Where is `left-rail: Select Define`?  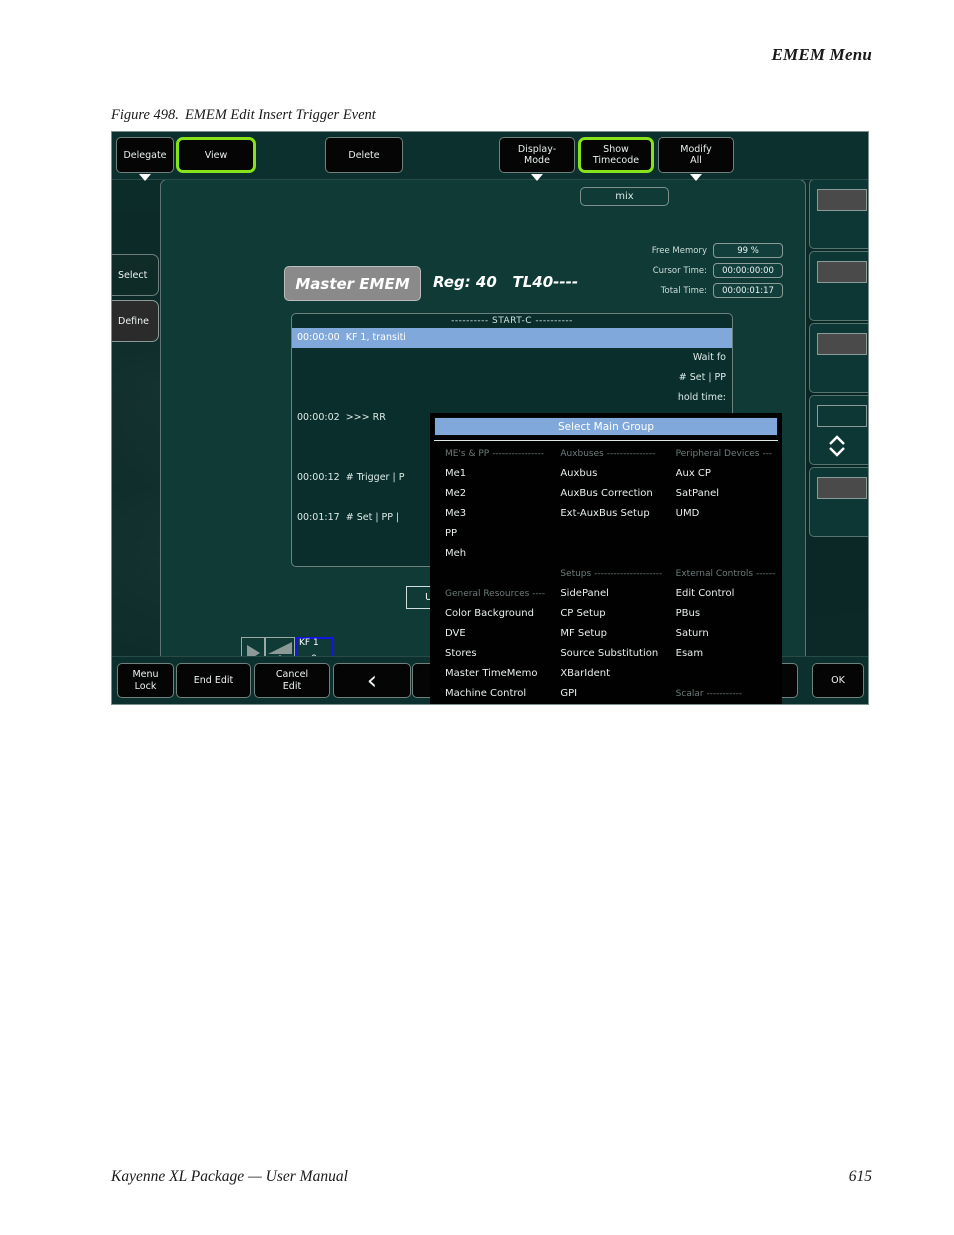 left-rail: Select Define is located at coordinates (136, 418).